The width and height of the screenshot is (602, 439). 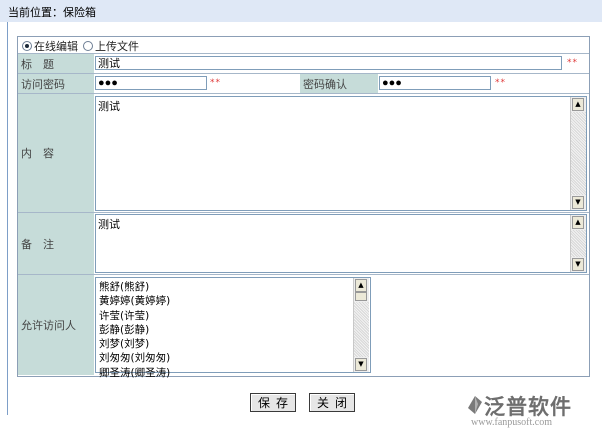 I want to click on list-item: 彭静(彭静), so click(x=134, y=330).